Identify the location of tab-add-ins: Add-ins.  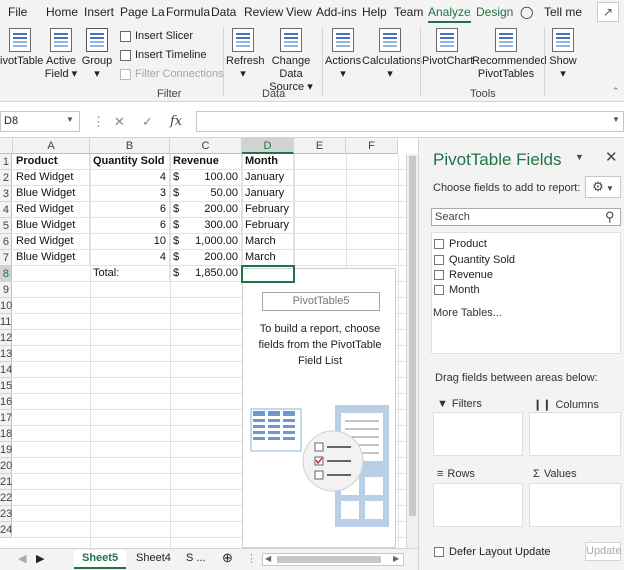
(336, 12).